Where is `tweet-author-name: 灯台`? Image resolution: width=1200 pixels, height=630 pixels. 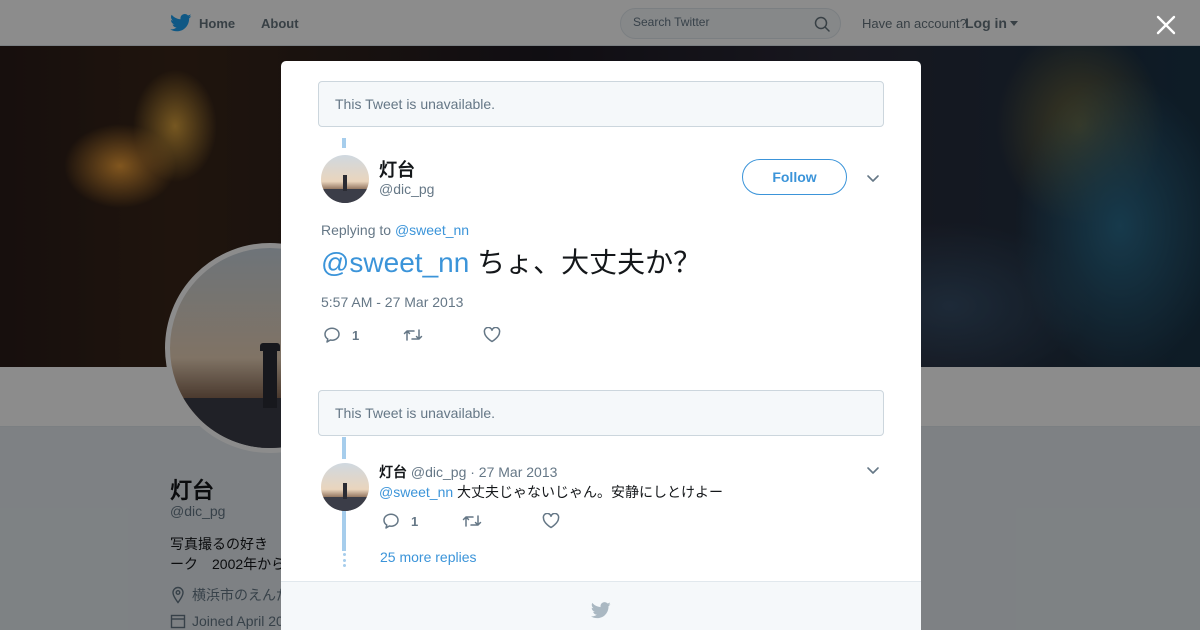
tweet-author-name: 灯台 is located at coordinates (397, 169).